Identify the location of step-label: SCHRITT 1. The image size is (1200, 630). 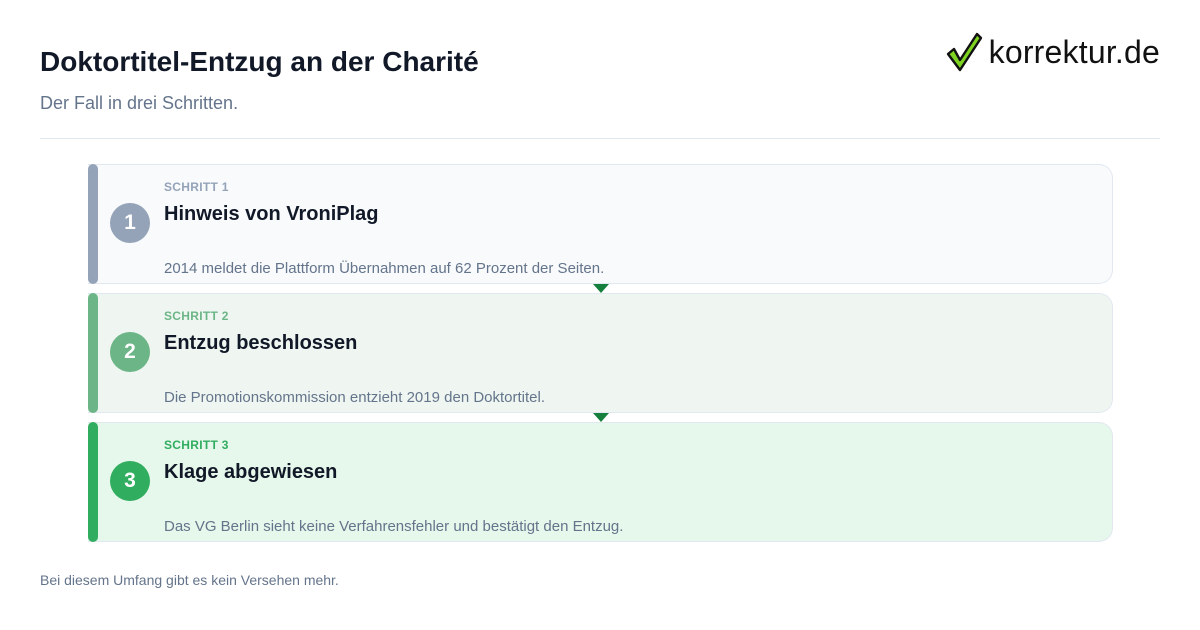
(196, 187).